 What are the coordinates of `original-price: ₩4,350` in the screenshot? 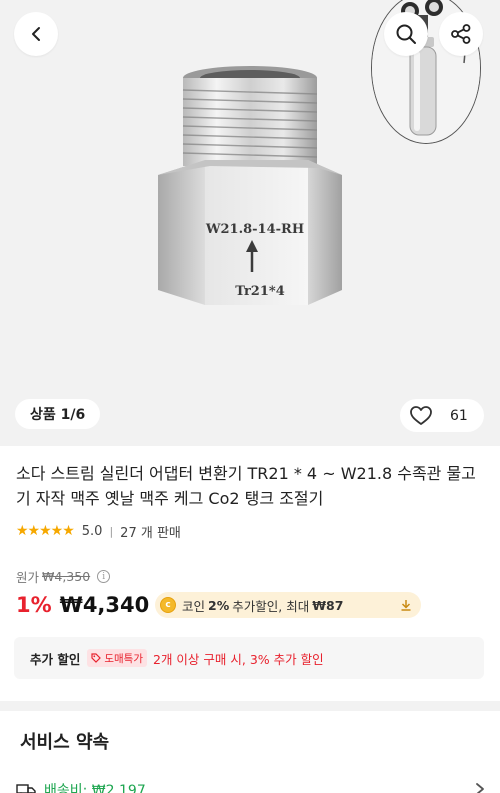 It's located at (66, 576).